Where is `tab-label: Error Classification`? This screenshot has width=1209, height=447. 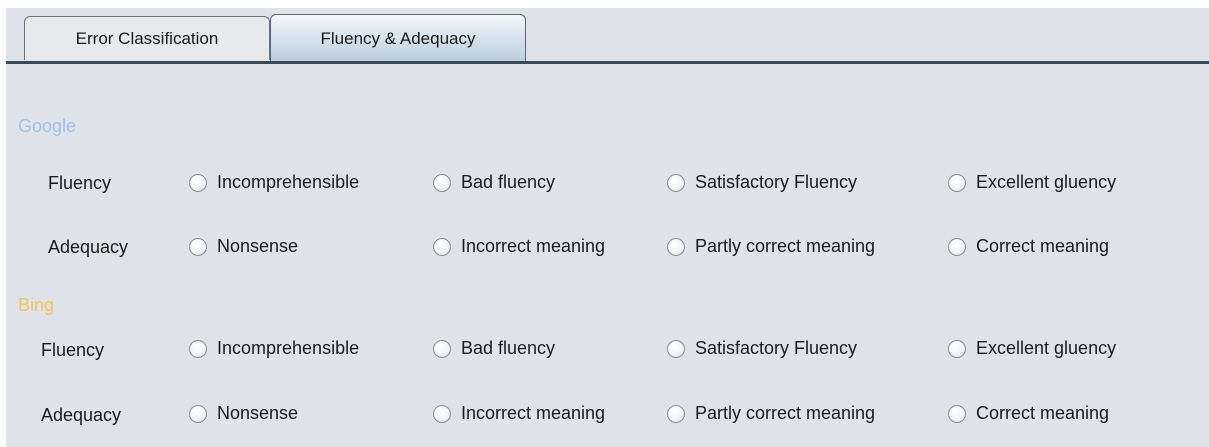 tab-label: Error Classification is located at coordinates (147, 38).